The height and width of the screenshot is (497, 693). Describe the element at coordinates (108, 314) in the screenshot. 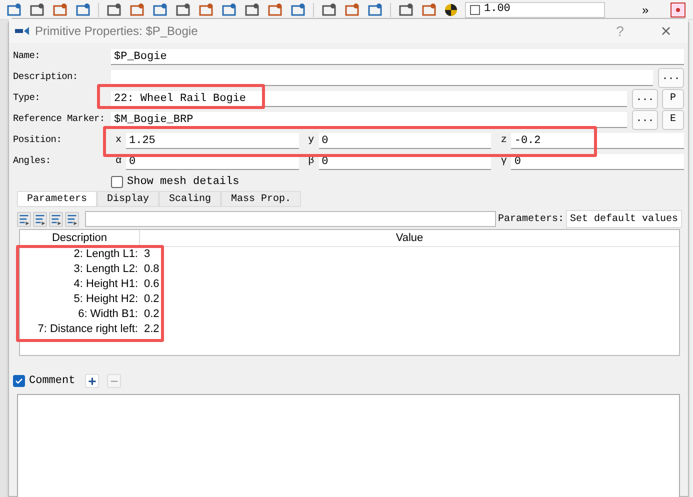

I see `table-cell-text: 6: Width B1:` at that location.